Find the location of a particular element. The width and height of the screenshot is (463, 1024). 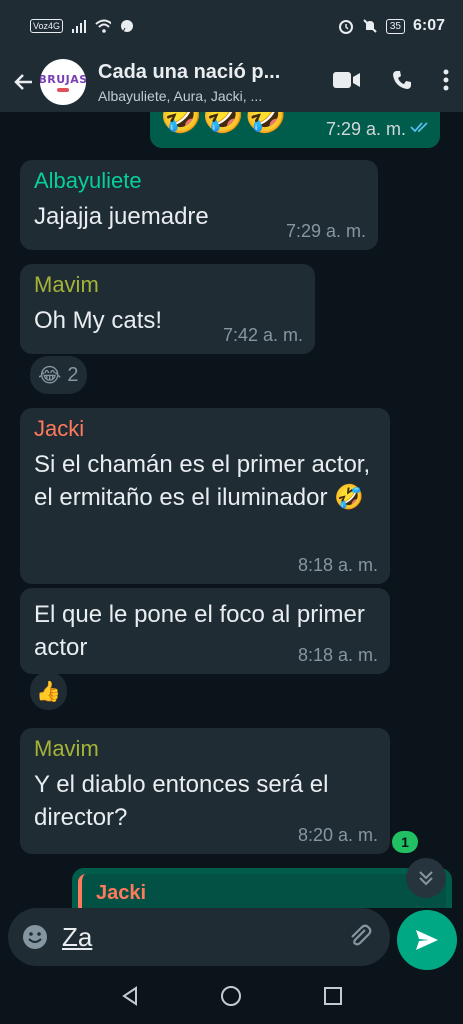

group-avatar: BRUJAS is located at coordinates (63, 82).